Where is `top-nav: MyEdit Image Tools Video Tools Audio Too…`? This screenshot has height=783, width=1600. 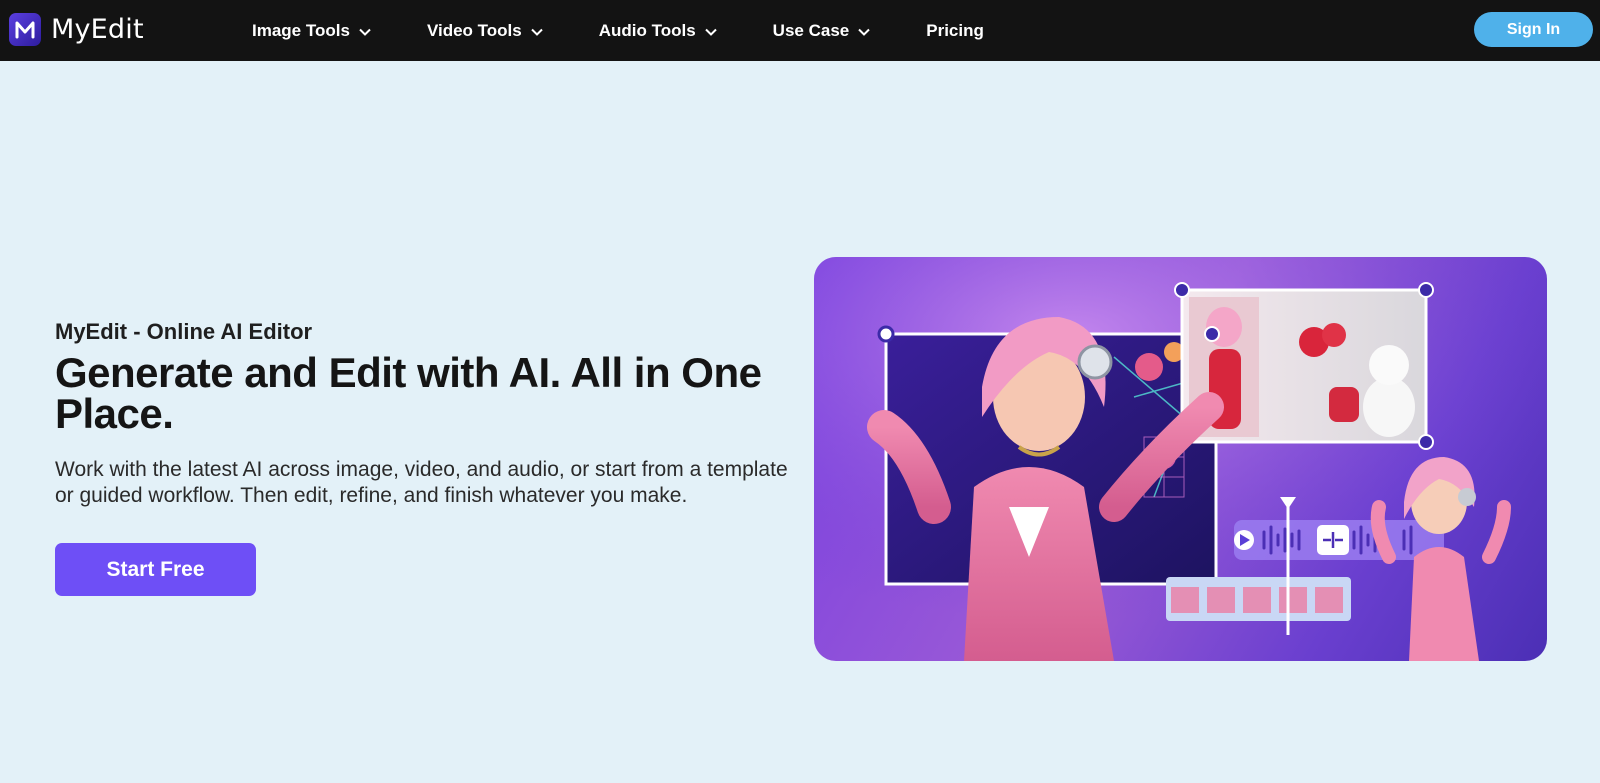
top-nav: MyEdit Image Tools Video Tools Audio Too… is located at coordinates (800, 30).